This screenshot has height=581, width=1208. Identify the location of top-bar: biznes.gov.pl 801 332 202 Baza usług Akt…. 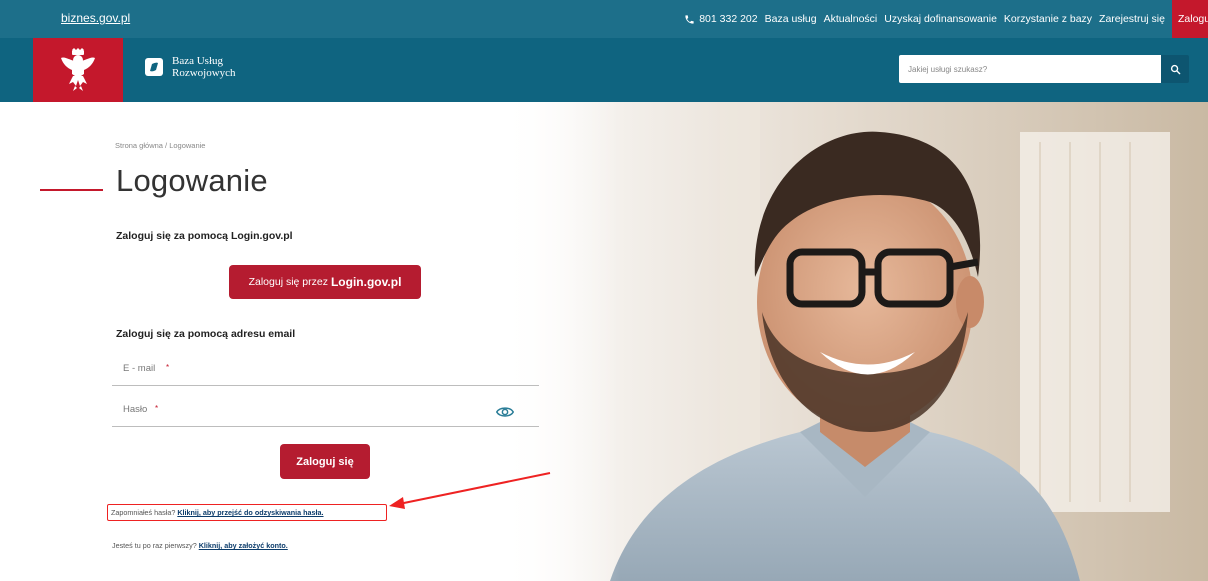
(604, 19).